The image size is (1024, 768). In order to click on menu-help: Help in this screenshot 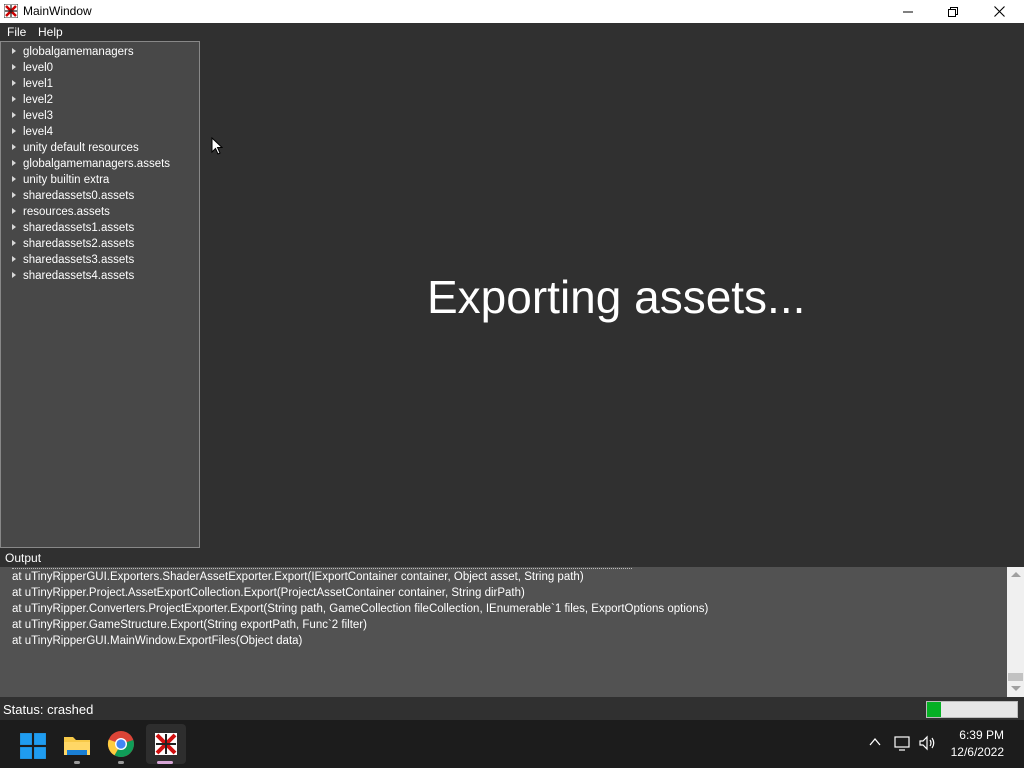, I will do `click(50, 32)`.